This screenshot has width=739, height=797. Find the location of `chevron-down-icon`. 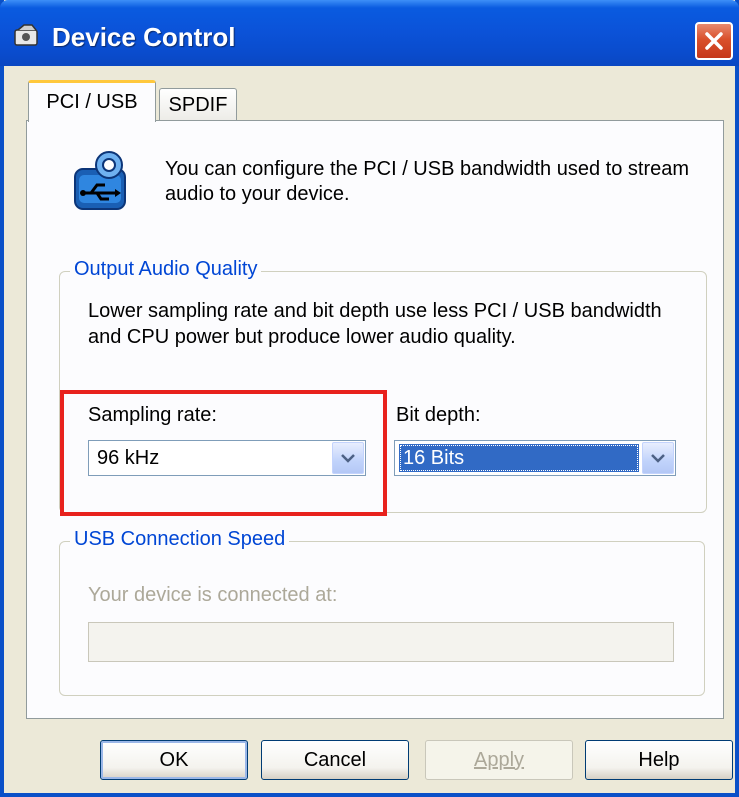

chevron-down-icon is located at coordinates (658, 458).